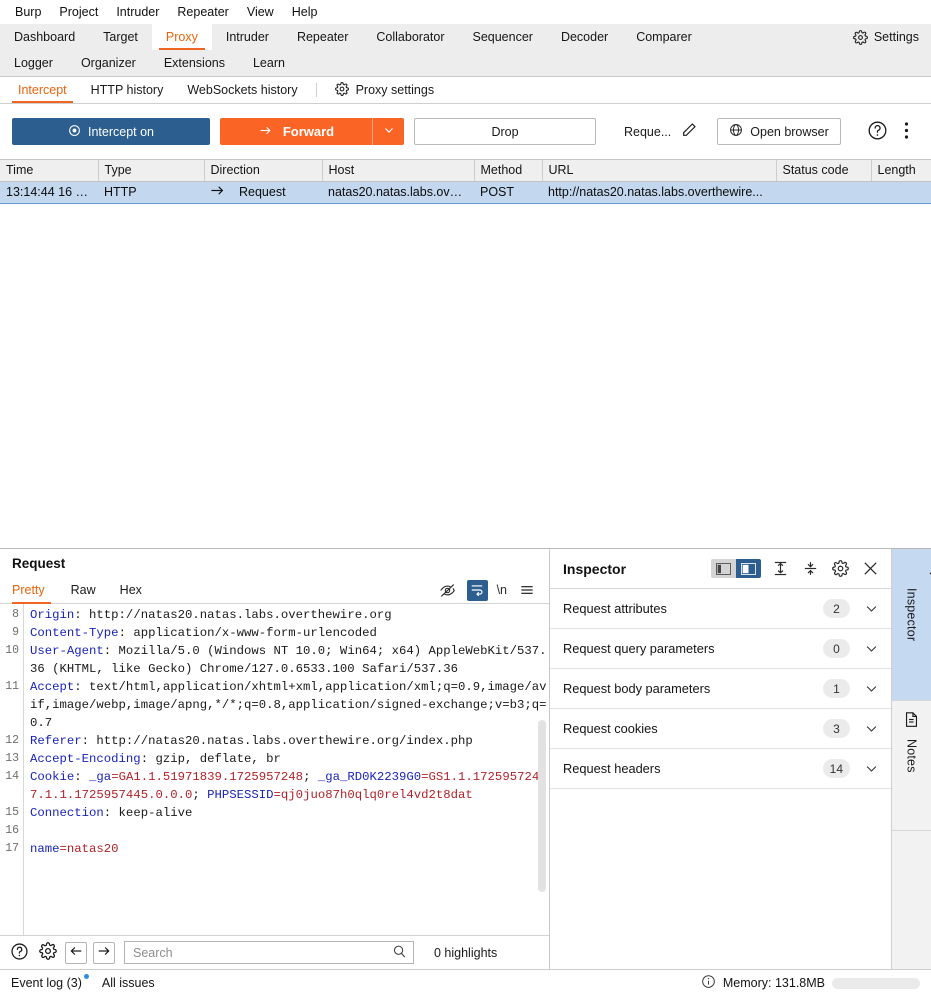 This screenshot has height=996, width=931. What do you see at coordinates (720, 649) in the screenshot?
I see `inspector-section-request-query-parameters: Request query parameters 0` at bounding box center [720, 649].